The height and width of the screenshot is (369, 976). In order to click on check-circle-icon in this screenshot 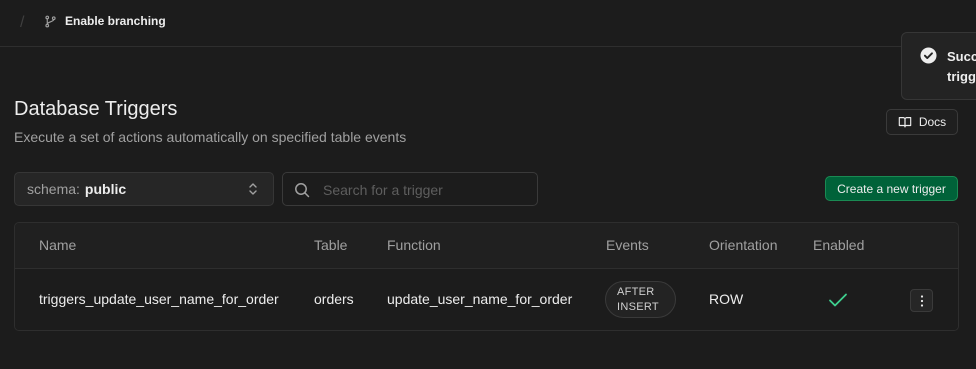, I will do `click(928, 55)`.